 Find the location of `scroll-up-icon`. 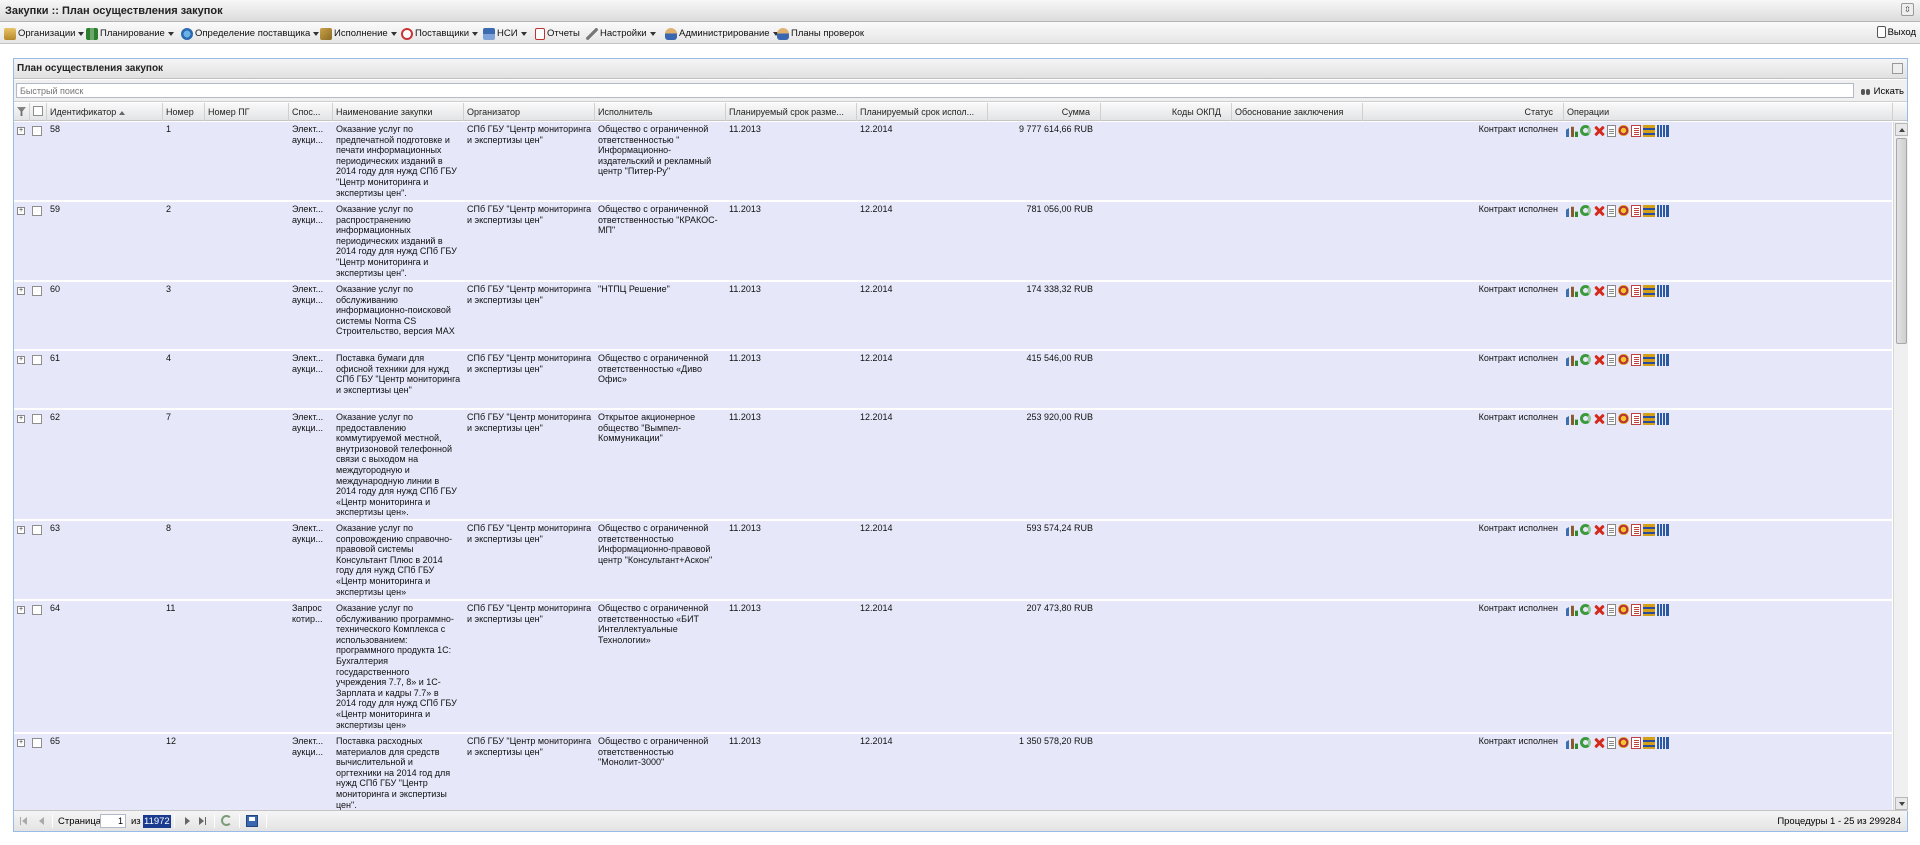

scroll-up-icon is located at coordinates (1901, 129).